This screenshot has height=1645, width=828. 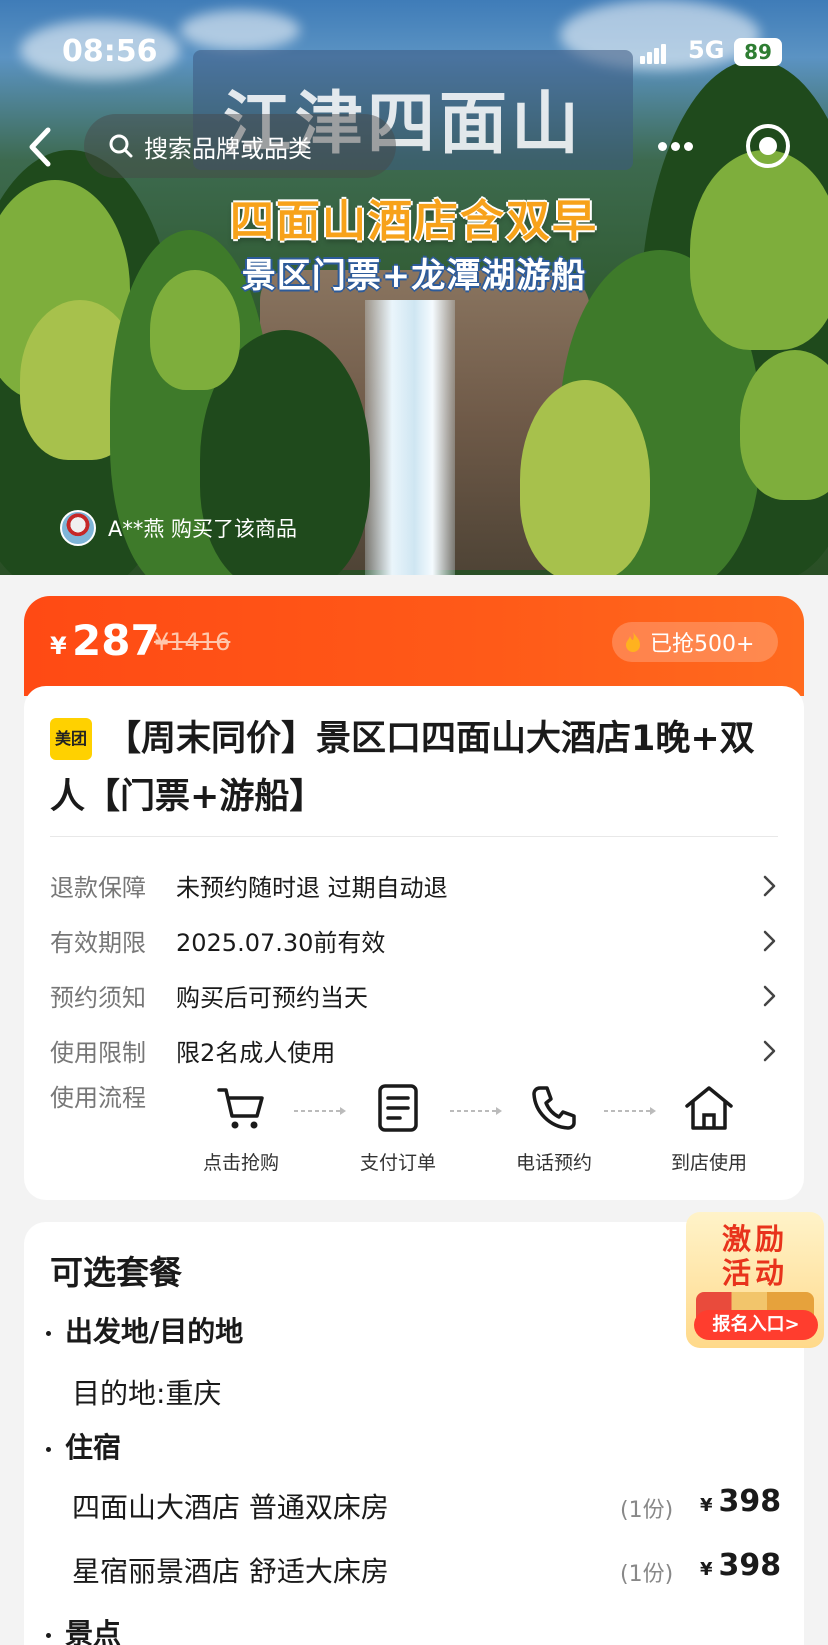 What do you see at coordinates (675, 146) in the screenshot?
I see `more-options-button` at bounding box center [675, 146].